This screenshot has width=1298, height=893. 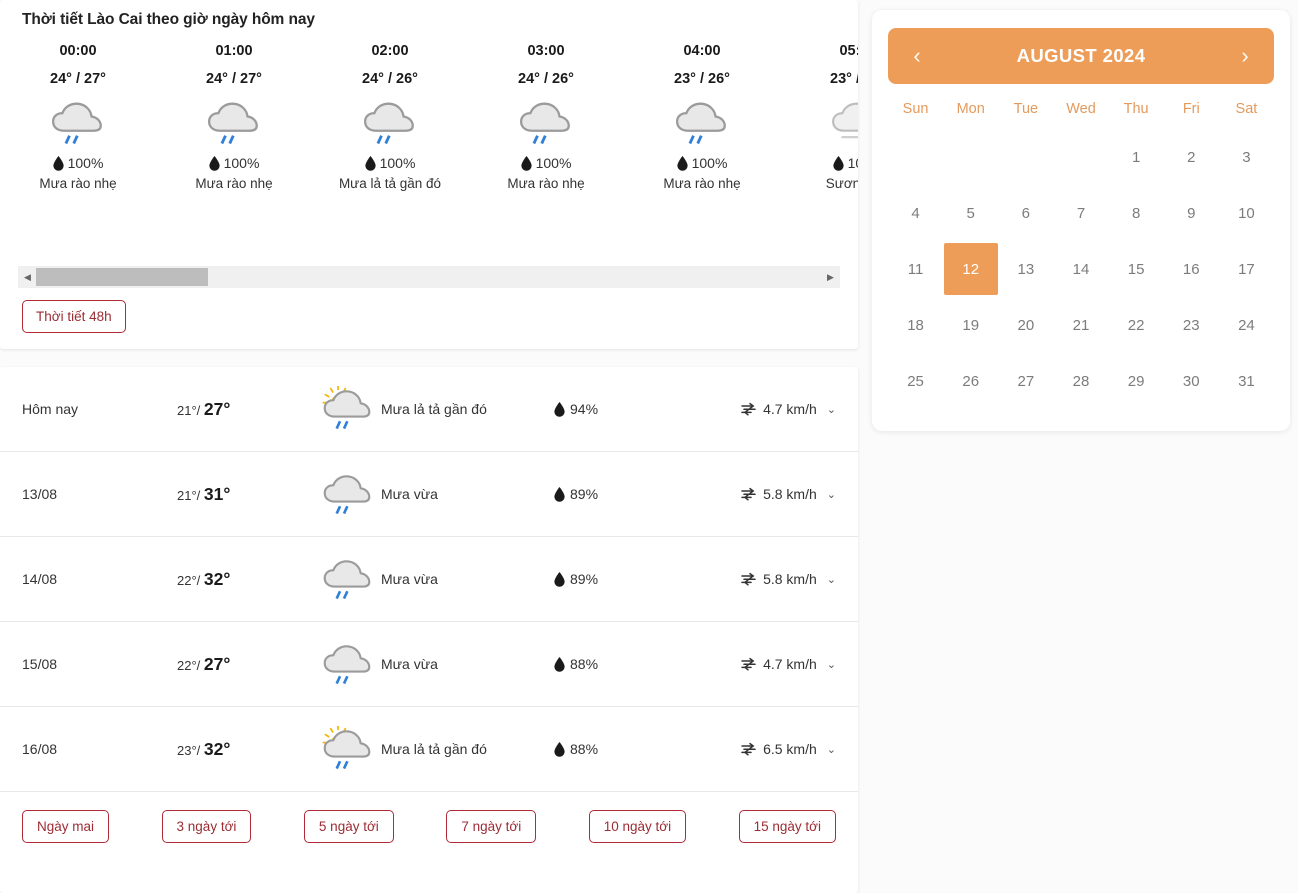 What do you see at coordinates (348, 826) in the screenshot?
I see `range-button-3: 5 ngày tới` at bounding box center [348, 826].